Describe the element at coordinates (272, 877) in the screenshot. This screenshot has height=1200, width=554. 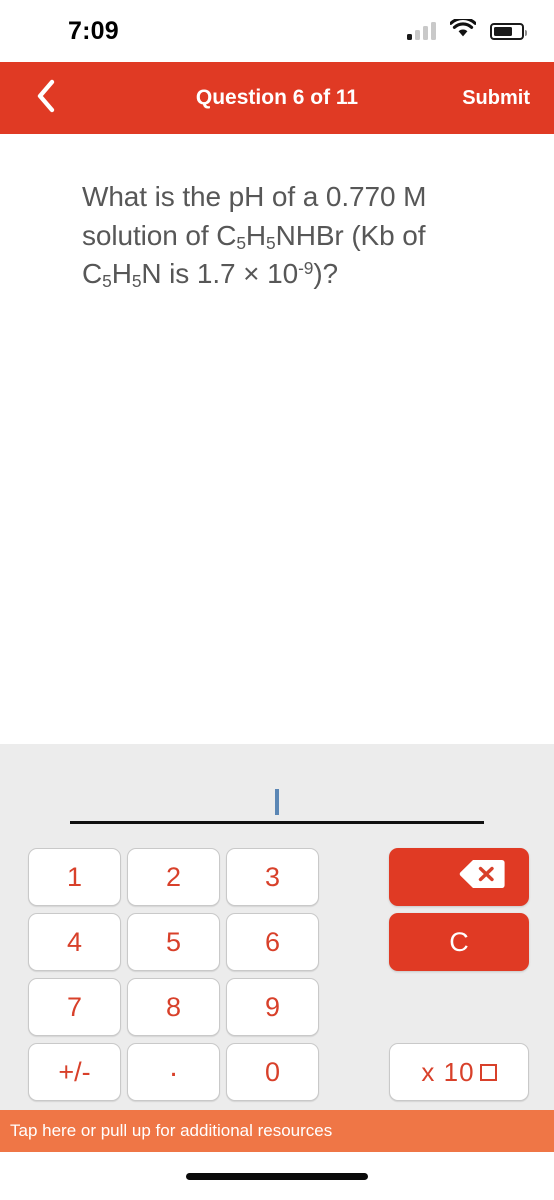
I see `key-3: 3` at that location.